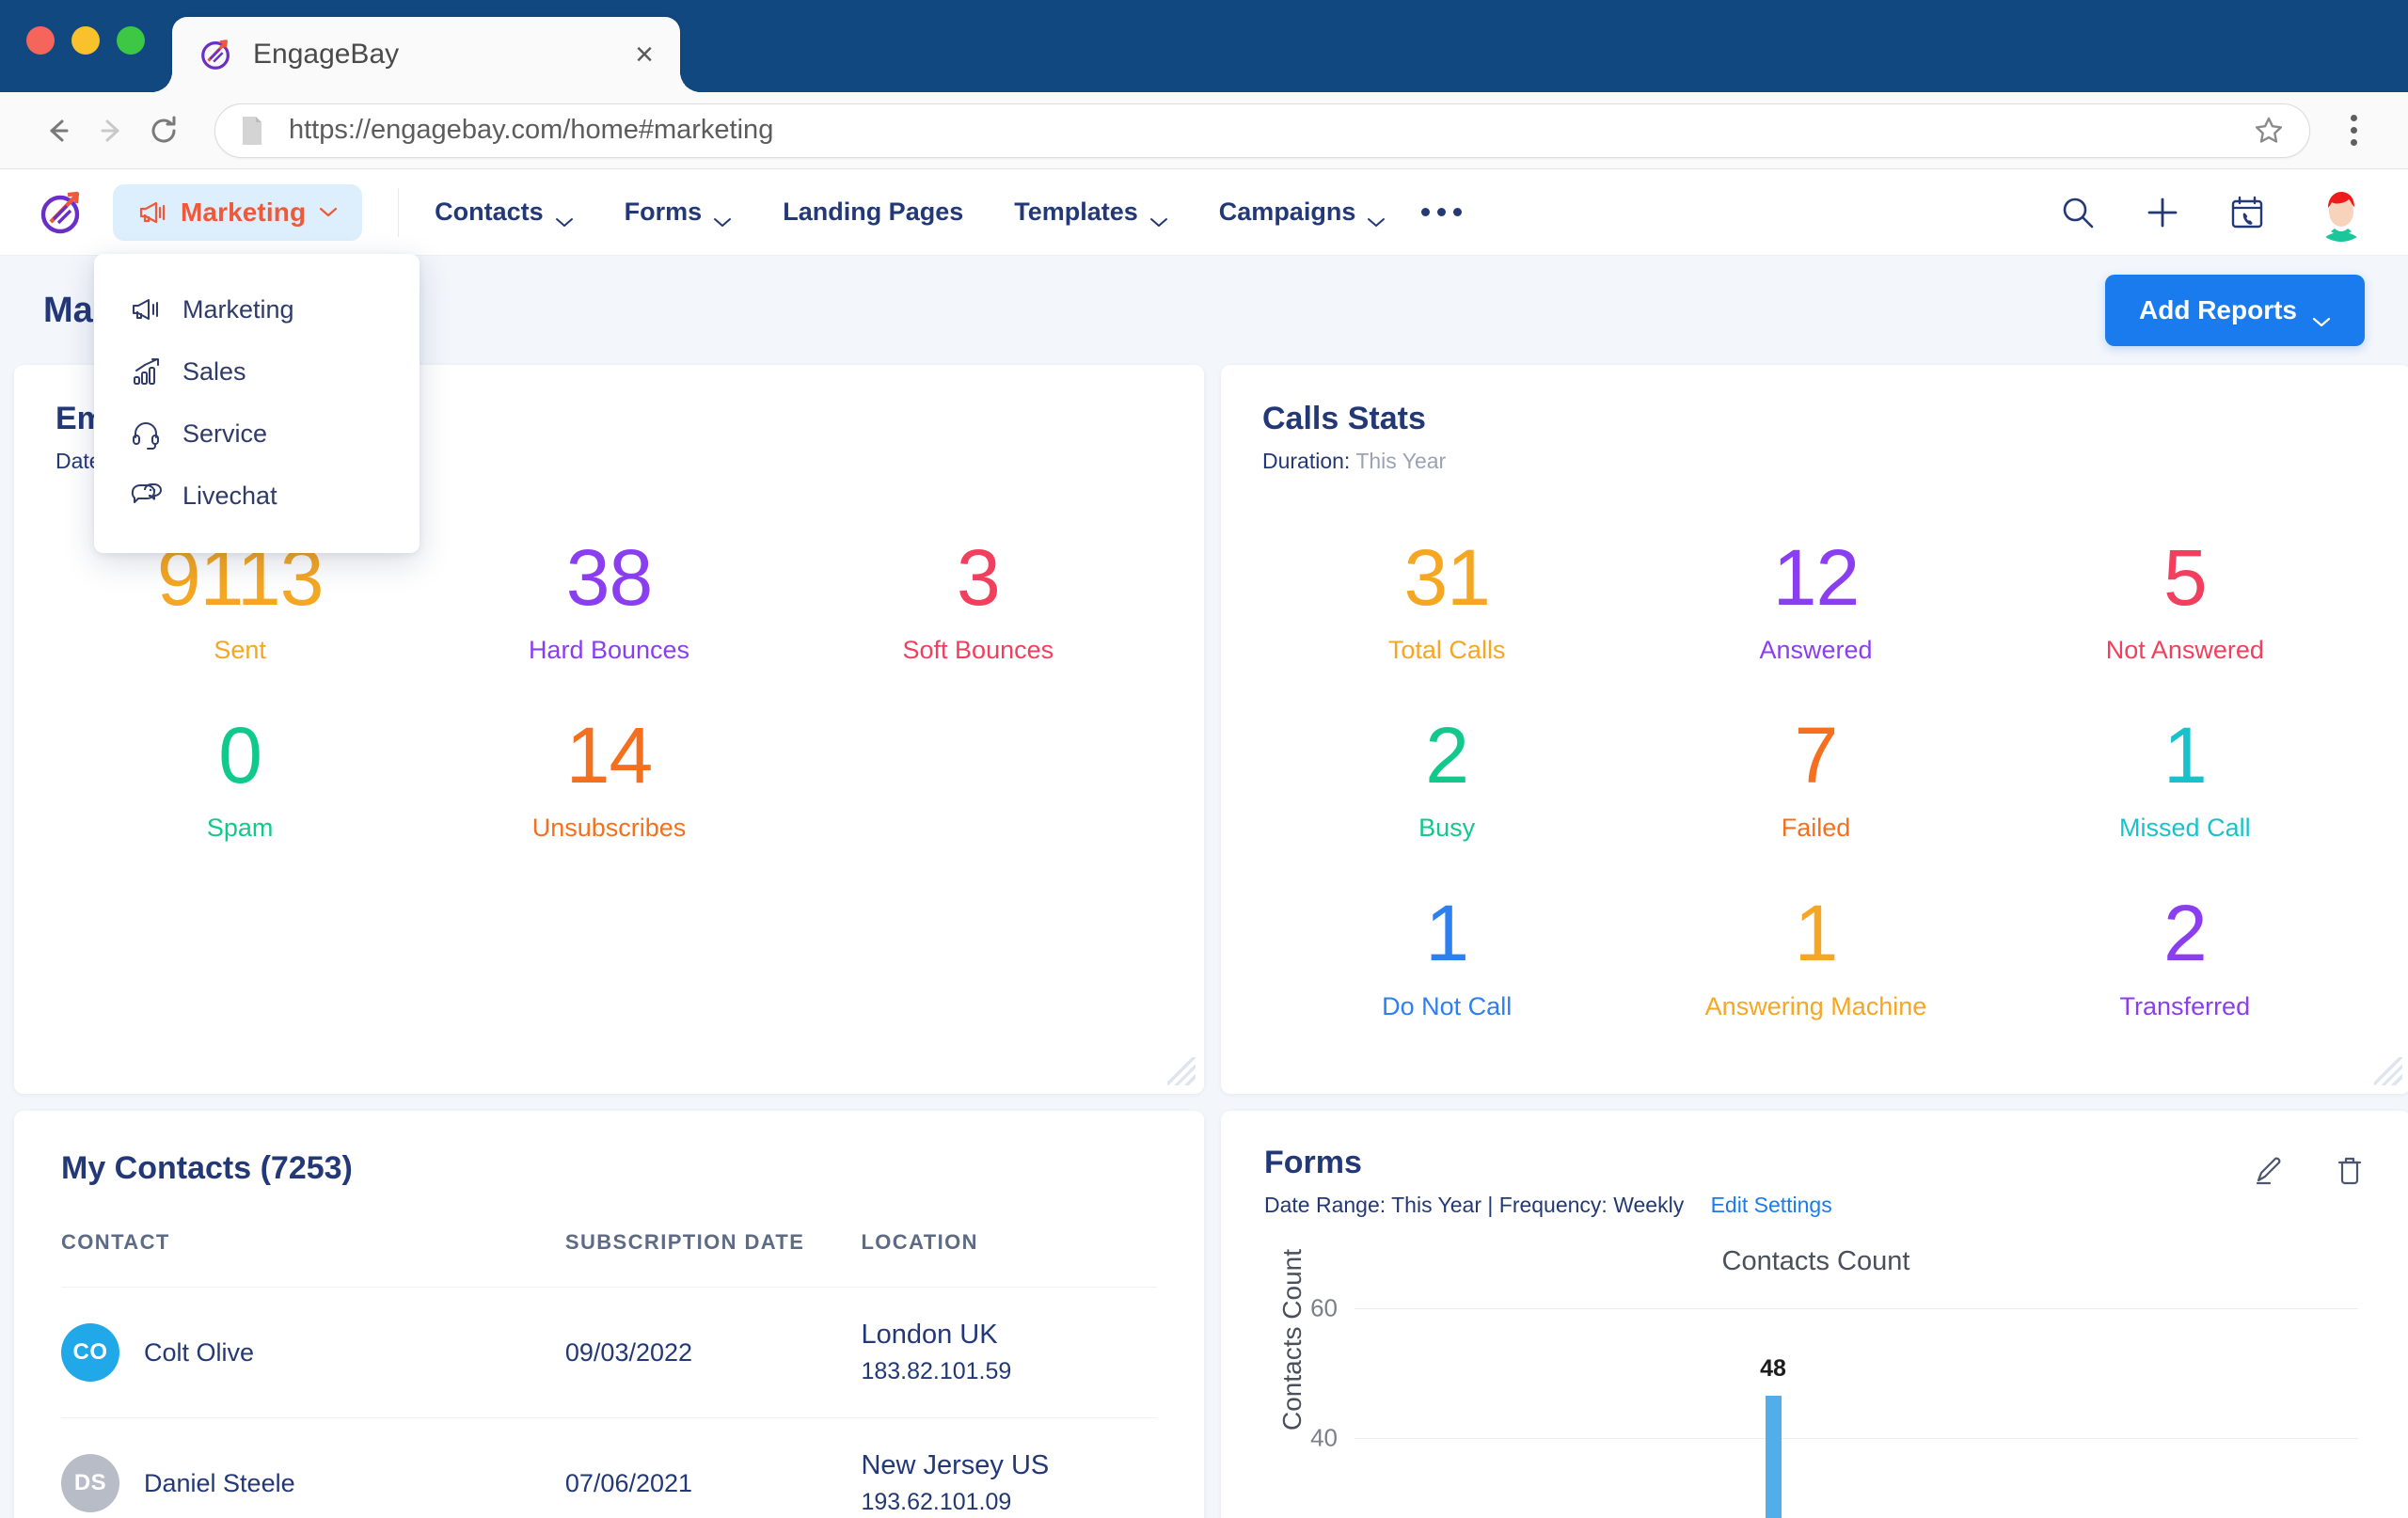 This screenshot has width=2408, height=1518. I want to click on location-ip: 193.62.101.09, so click(937, 1502).